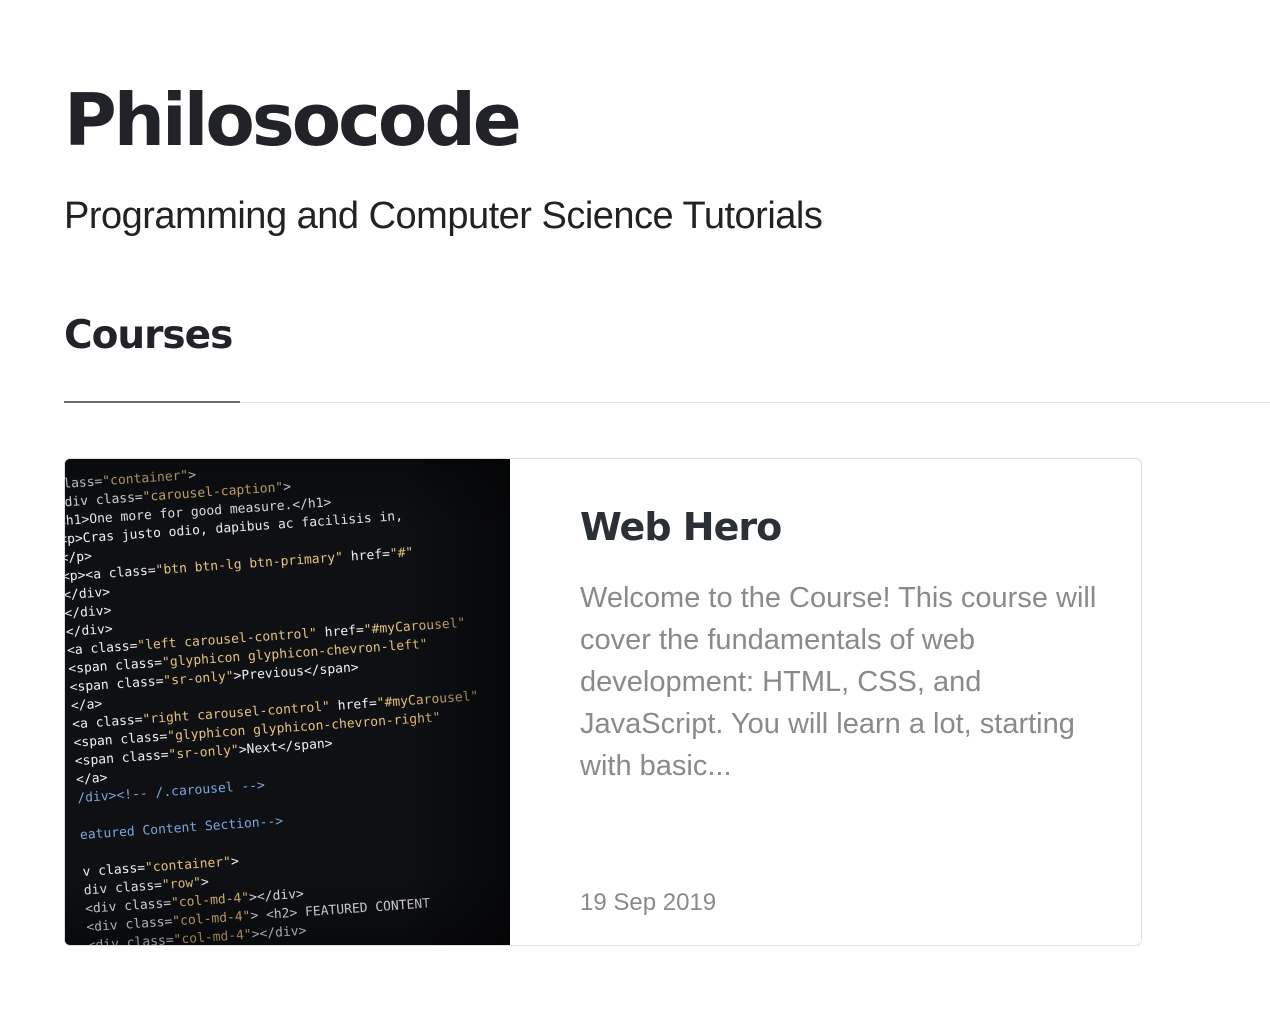  I want to click on courses-heading: Courses, so click(148, 335).